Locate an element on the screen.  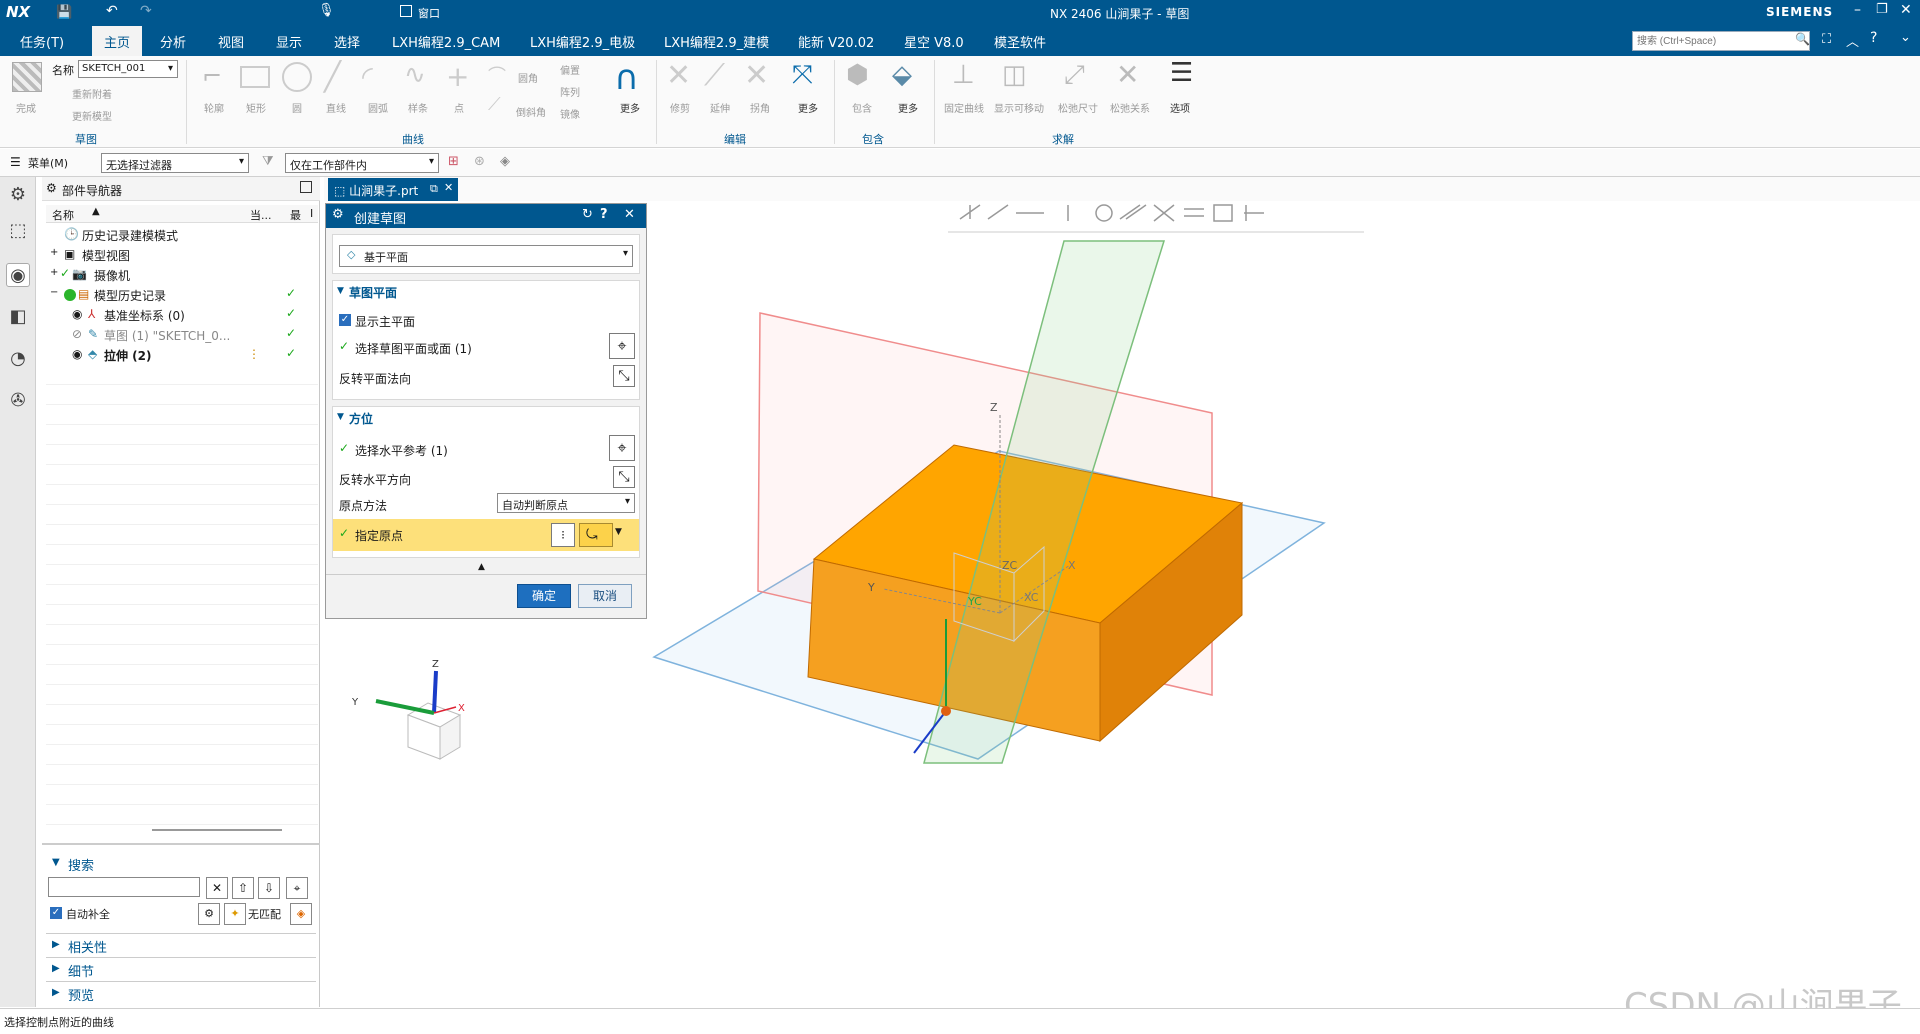
maximize-icon is located at coordinates (306, 187).